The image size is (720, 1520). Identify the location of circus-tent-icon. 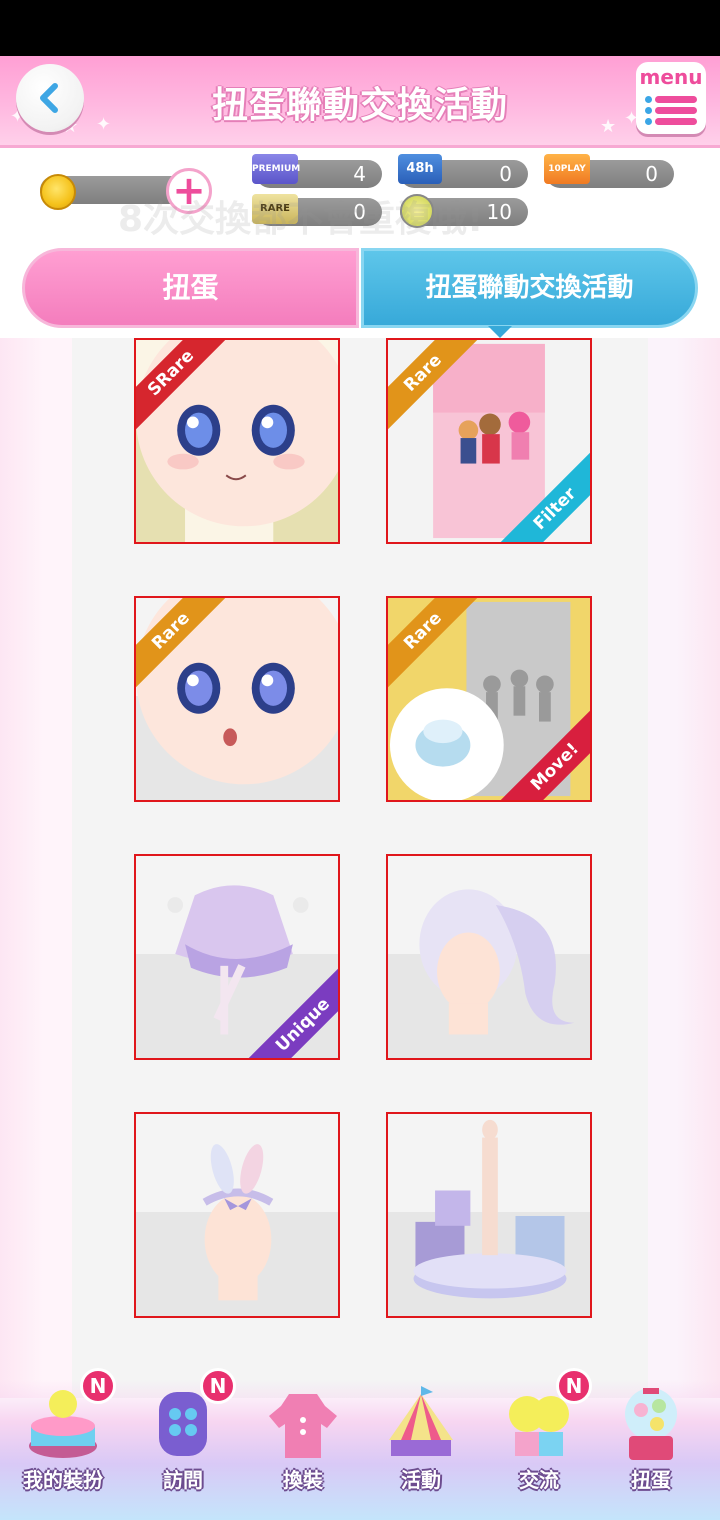
(421, 1421).